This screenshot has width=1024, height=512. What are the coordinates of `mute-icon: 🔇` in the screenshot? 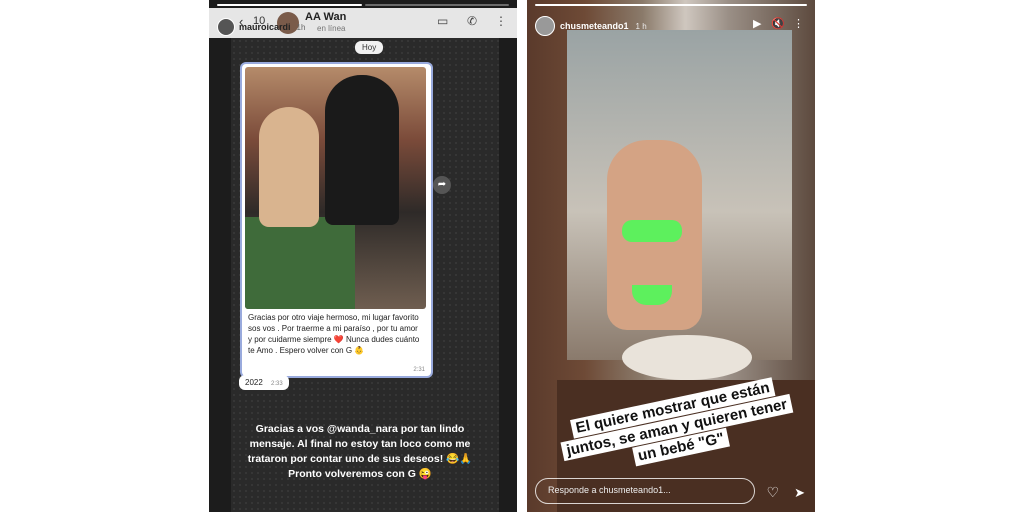 It's located at (778, 23).